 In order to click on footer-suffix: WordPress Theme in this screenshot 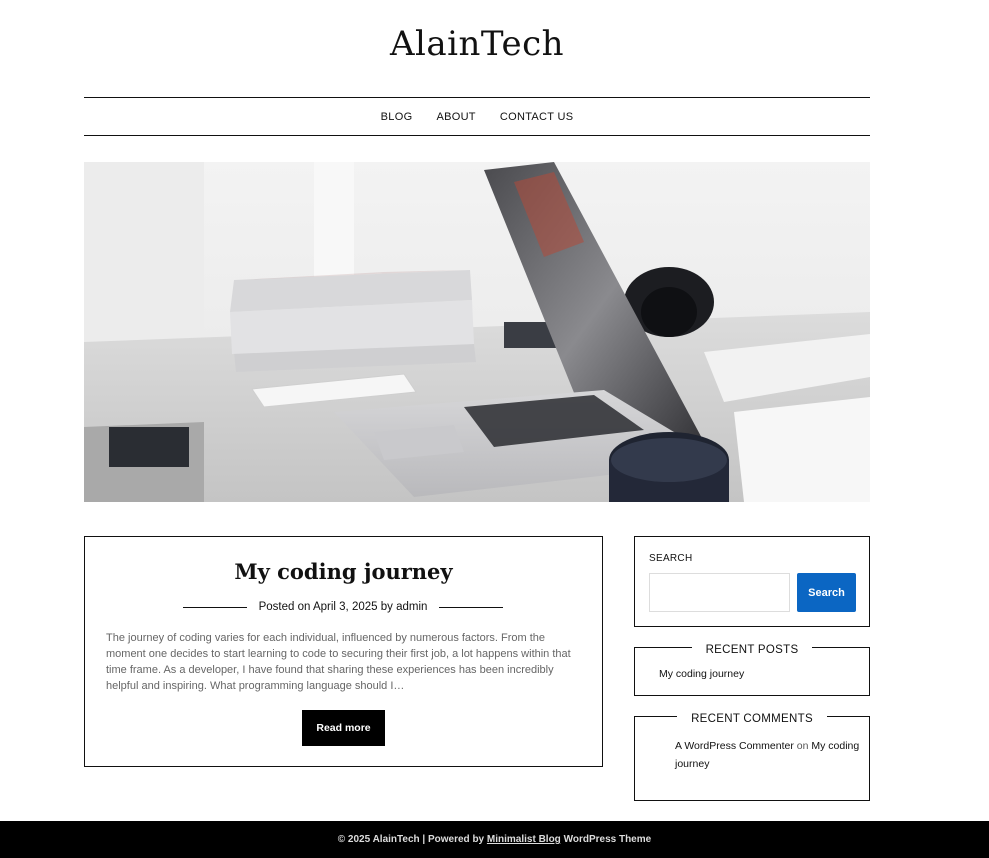, I will do `click(607, 839)`.